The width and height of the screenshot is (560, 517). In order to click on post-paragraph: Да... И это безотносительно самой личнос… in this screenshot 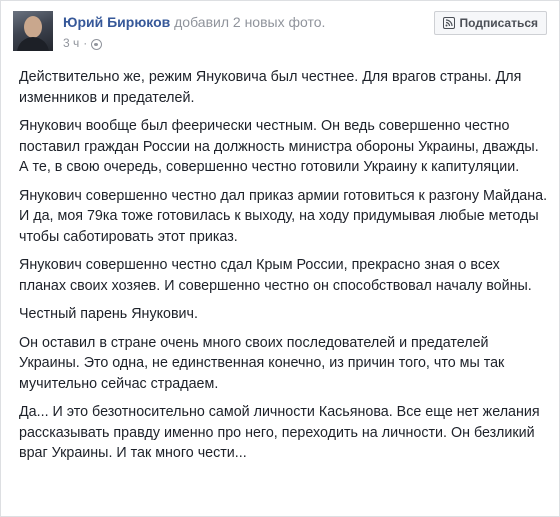, I will do `click(279, 432)`.